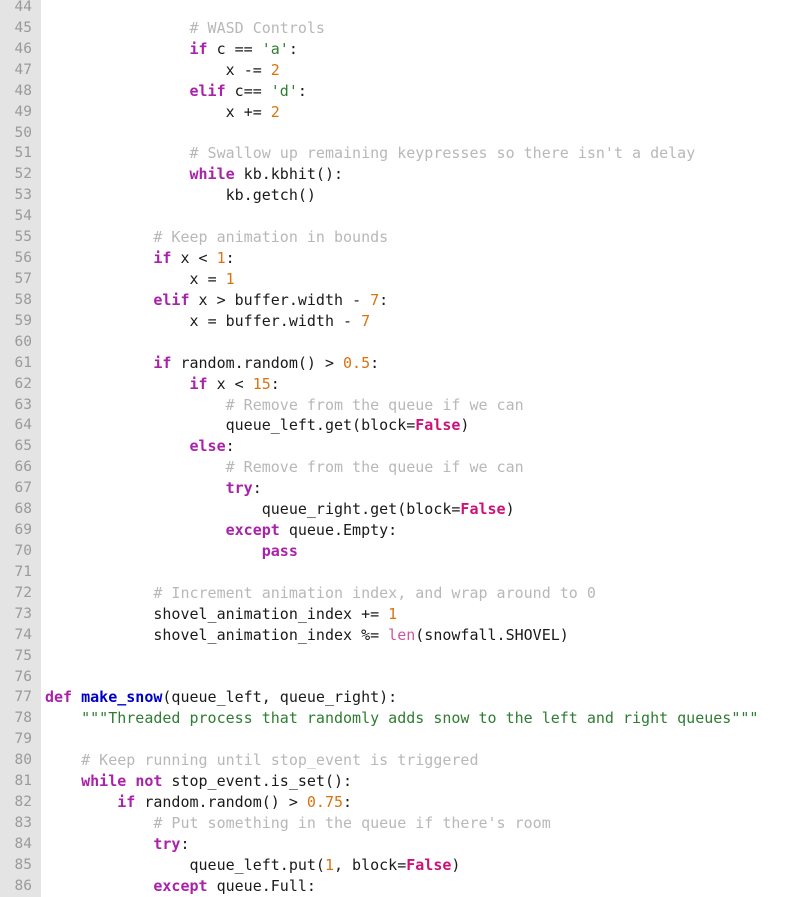 This screenshot has height=897, width=811. I want to click on code-line: 61 if random.random() > 0.5:, so click(405, 363).